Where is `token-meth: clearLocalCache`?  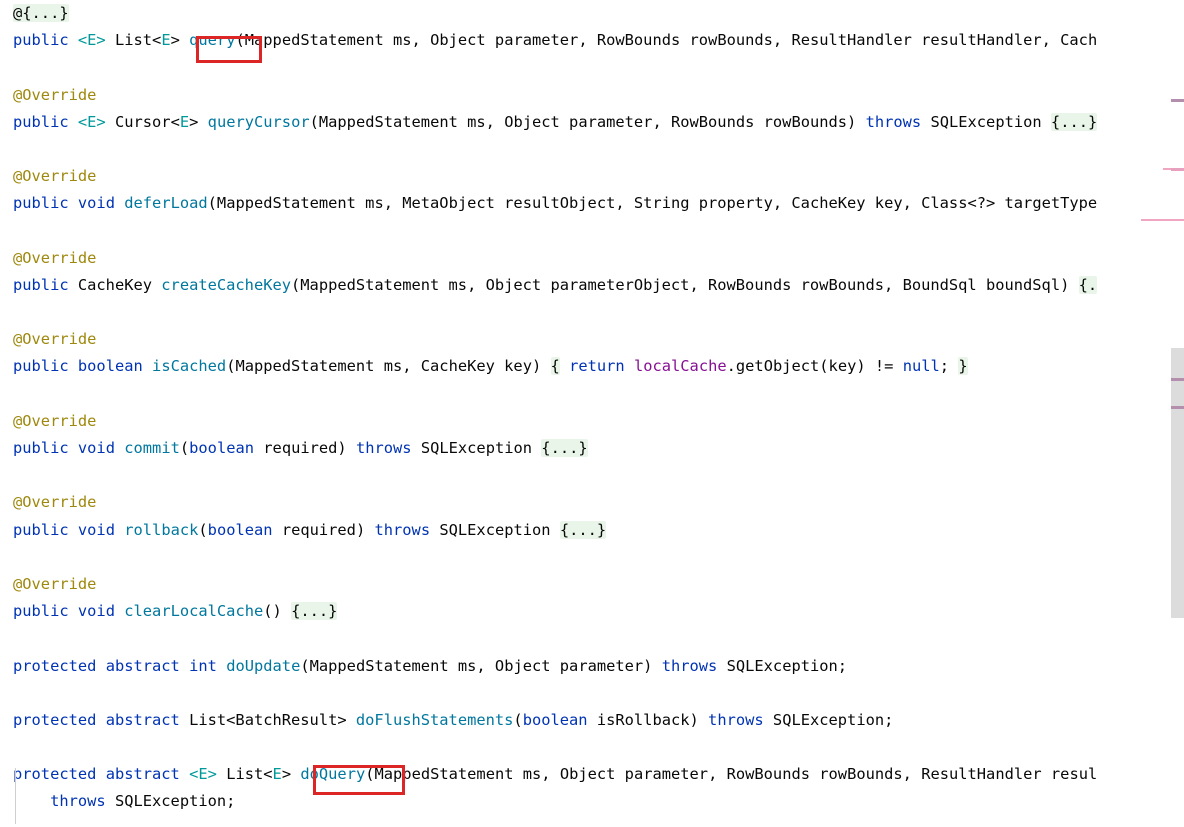
token-meth: clearLocalCache is located at coordinates (194, 611).